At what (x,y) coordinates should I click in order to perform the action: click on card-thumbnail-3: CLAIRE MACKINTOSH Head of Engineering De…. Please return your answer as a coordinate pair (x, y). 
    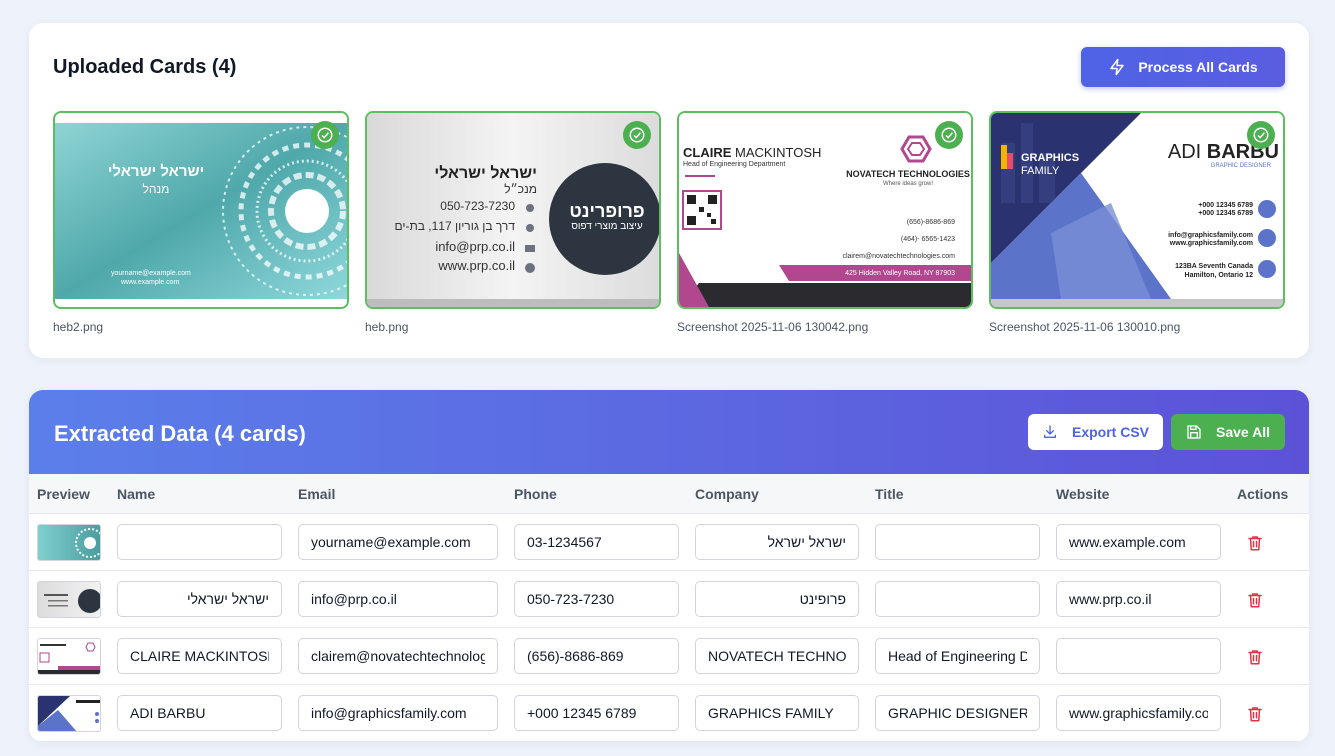
    Looking at the image, I should click on (825, 210).